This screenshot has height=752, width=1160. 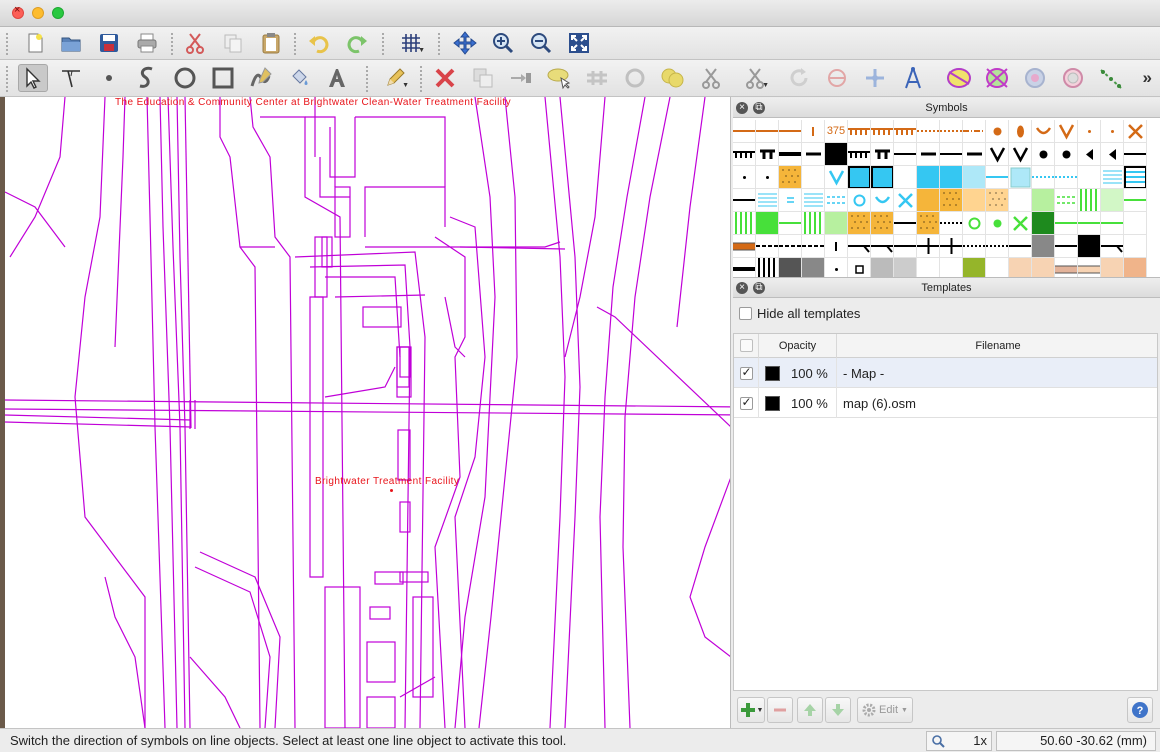 I want to click on add-template-button: ▼, so click(x=751, y=710).